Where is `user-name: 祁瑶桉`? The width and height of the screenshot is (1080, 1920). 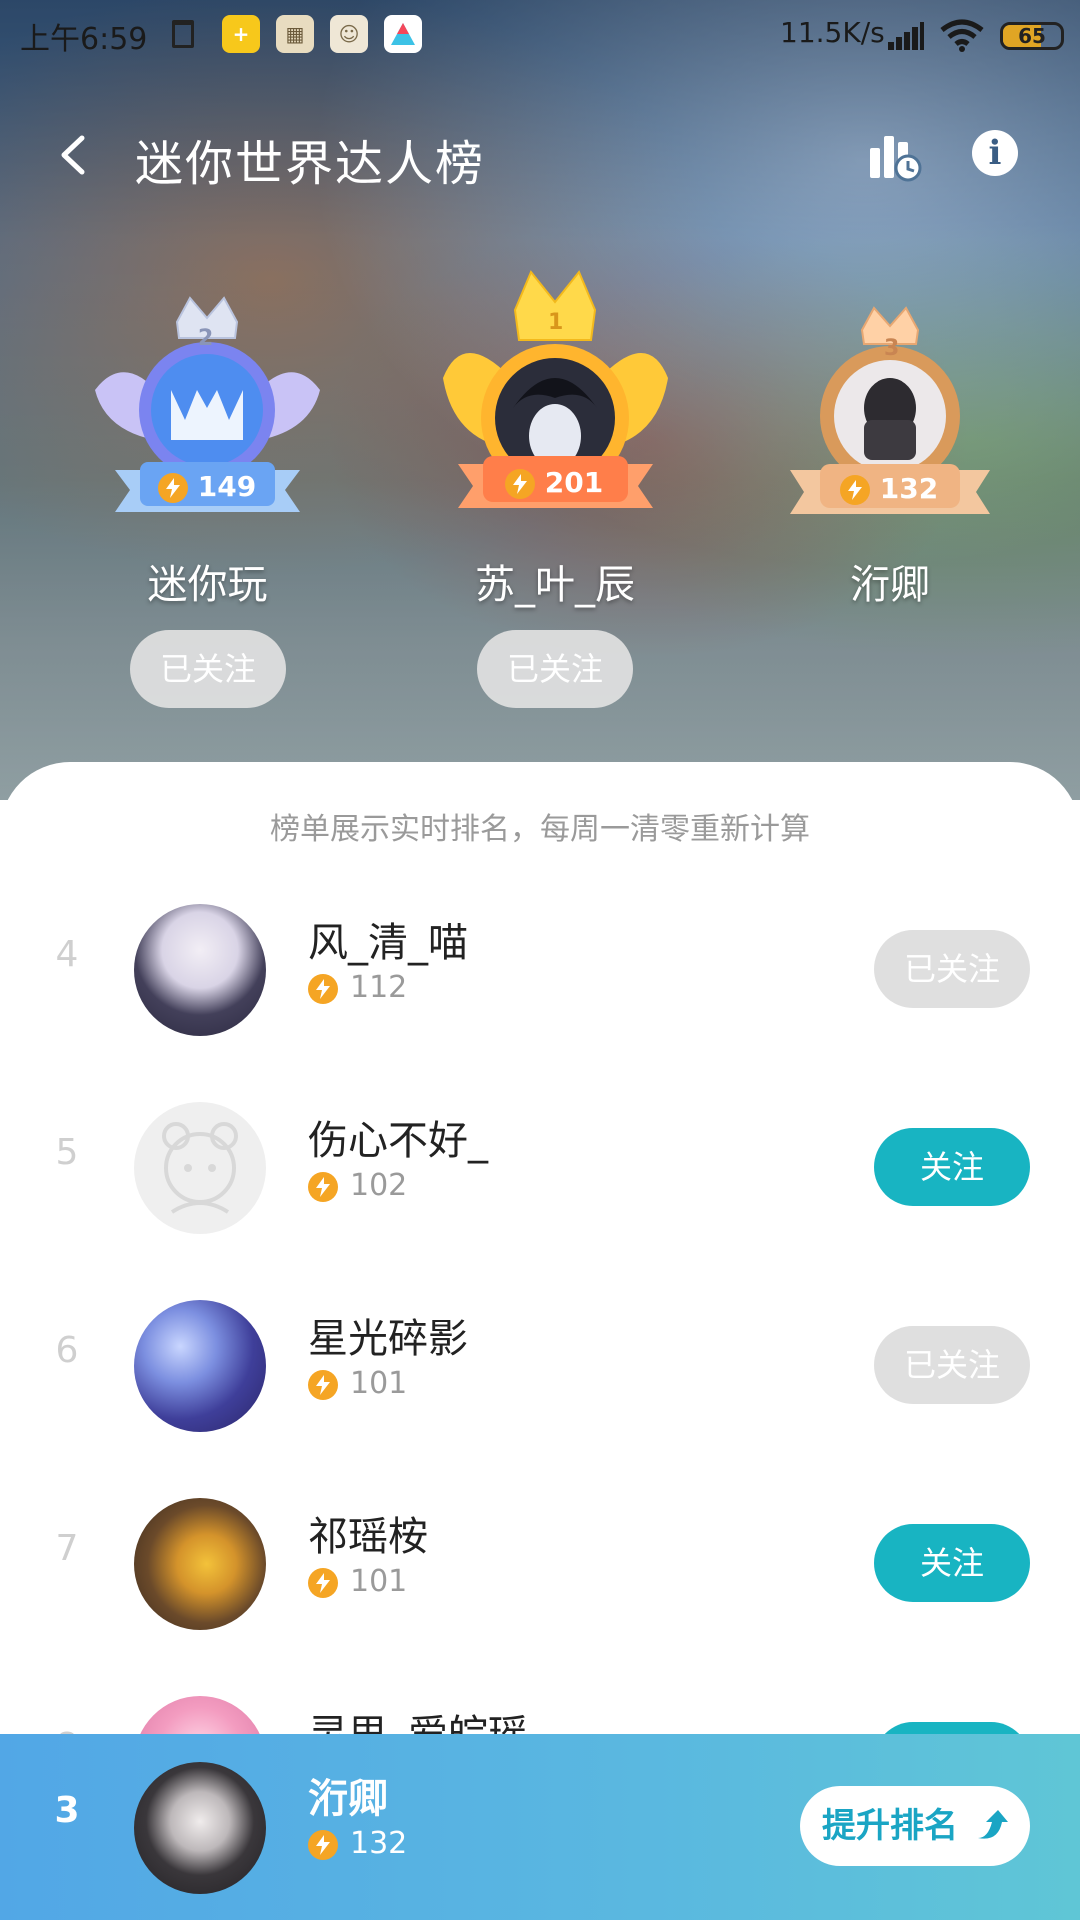 user-name: 祁瑶桉 is located at coordinates (368, 1533).